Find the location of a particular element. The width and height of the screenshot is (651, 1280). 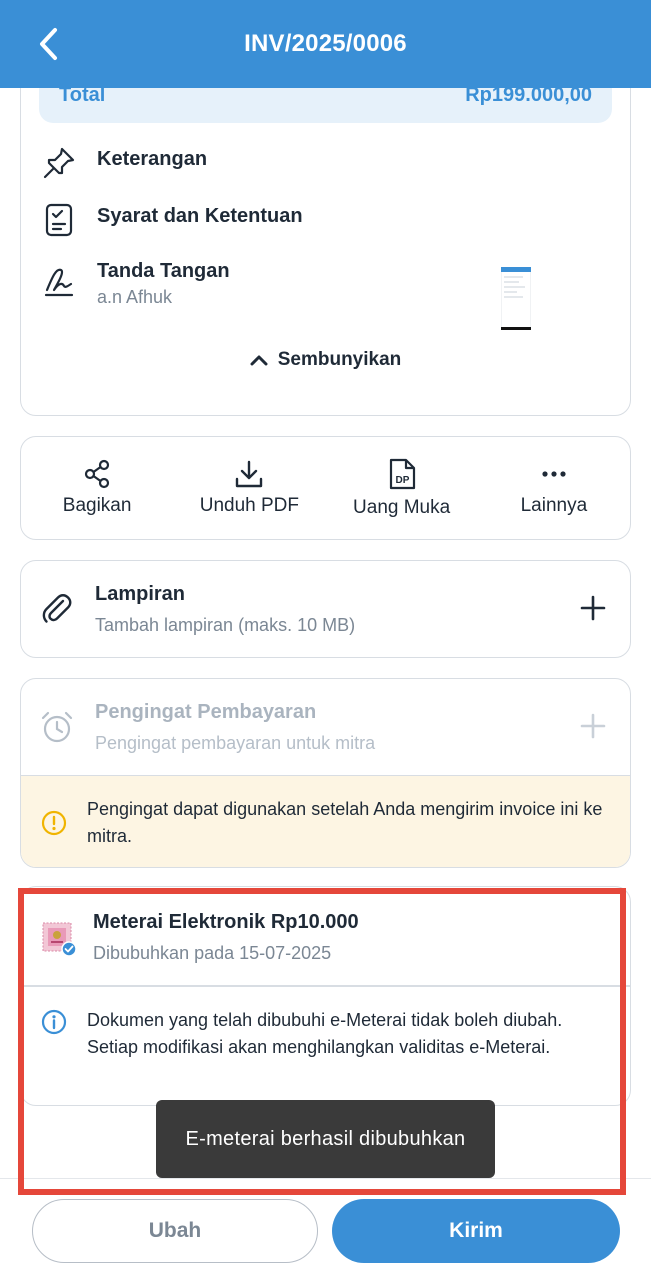

terms-label: Syarat dan Ketentuan is located at coordinates (200, 216).